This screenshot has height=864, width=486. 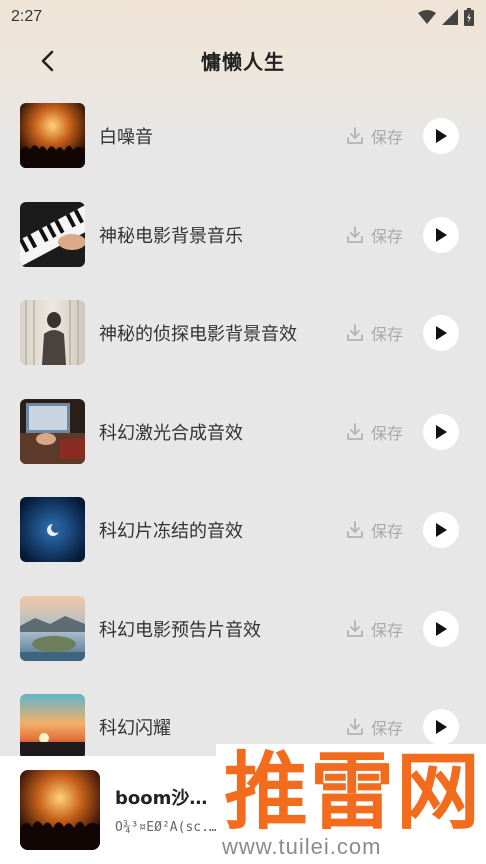 I want to click on wifi-icon, so click(x=427, y=17).